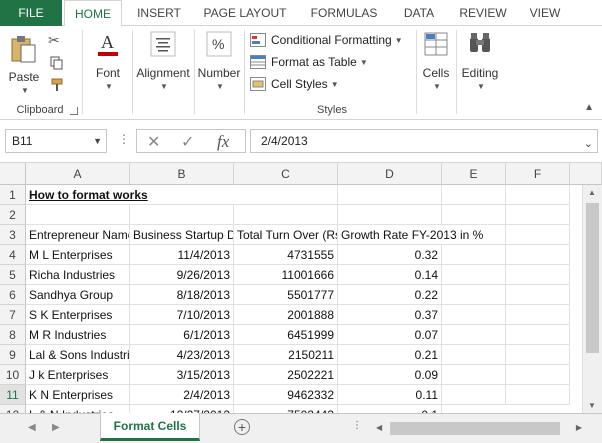  Describe the element at coordinates (150, 427) in the screenshot. I see `sheet-tab-format-cells: Format Cells` at that location.